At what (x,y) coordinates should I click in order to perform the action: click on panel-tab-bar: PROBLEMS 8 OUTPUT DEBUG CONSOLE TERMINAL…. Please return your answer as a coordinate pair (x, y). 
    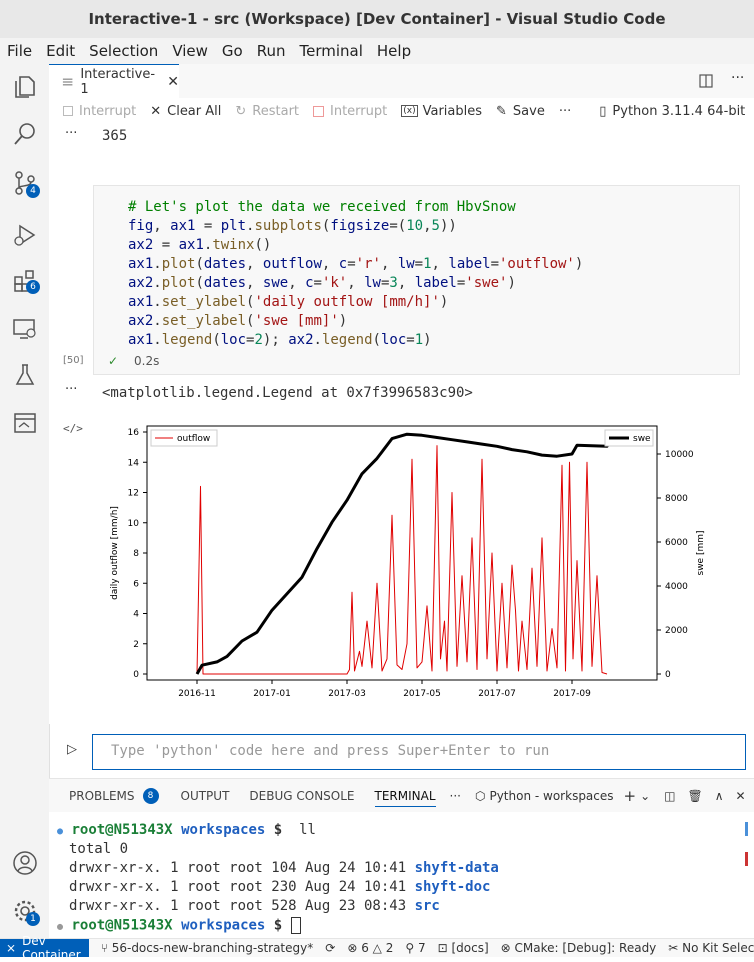
    Looking at the image, I should click on (401, 795).